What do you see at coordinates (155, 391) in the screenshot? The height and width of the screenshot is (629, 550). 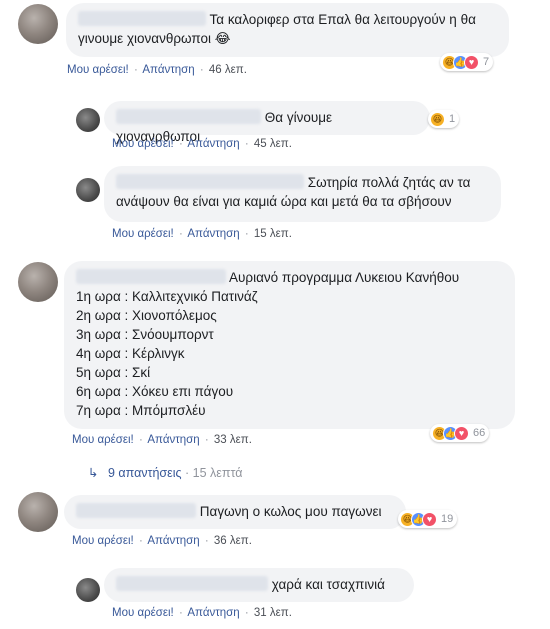 I see `schedule-line: 6η ωρα : Χόκευ επι πάγου` at bounding box center [155, 391].